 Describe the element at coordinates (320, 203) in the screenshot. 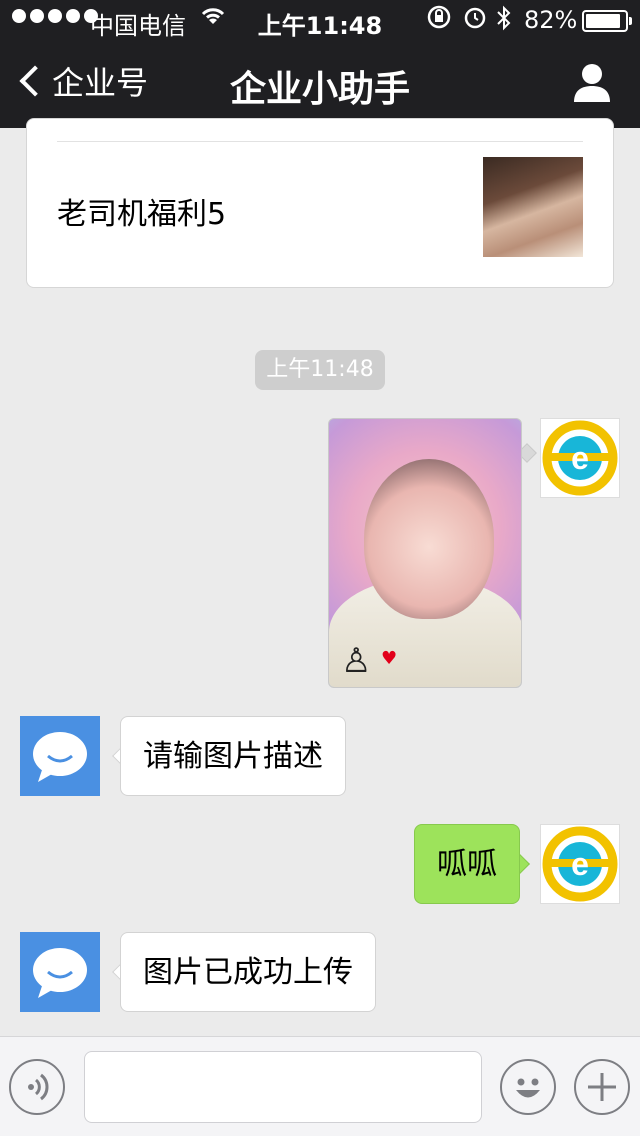

I see `article-card: 老司机福利5` at that location.